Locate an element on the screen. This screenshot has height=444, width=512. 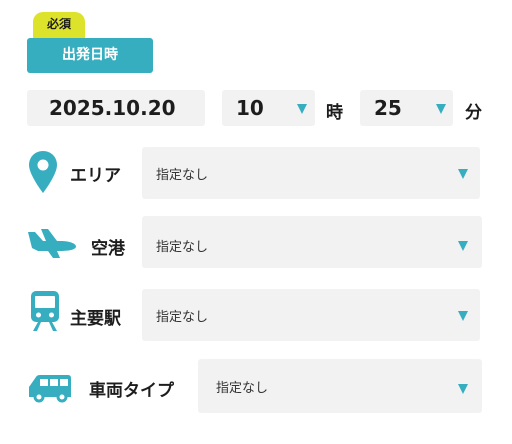
station-select: 指定なし is located at coordinates (311, 315).